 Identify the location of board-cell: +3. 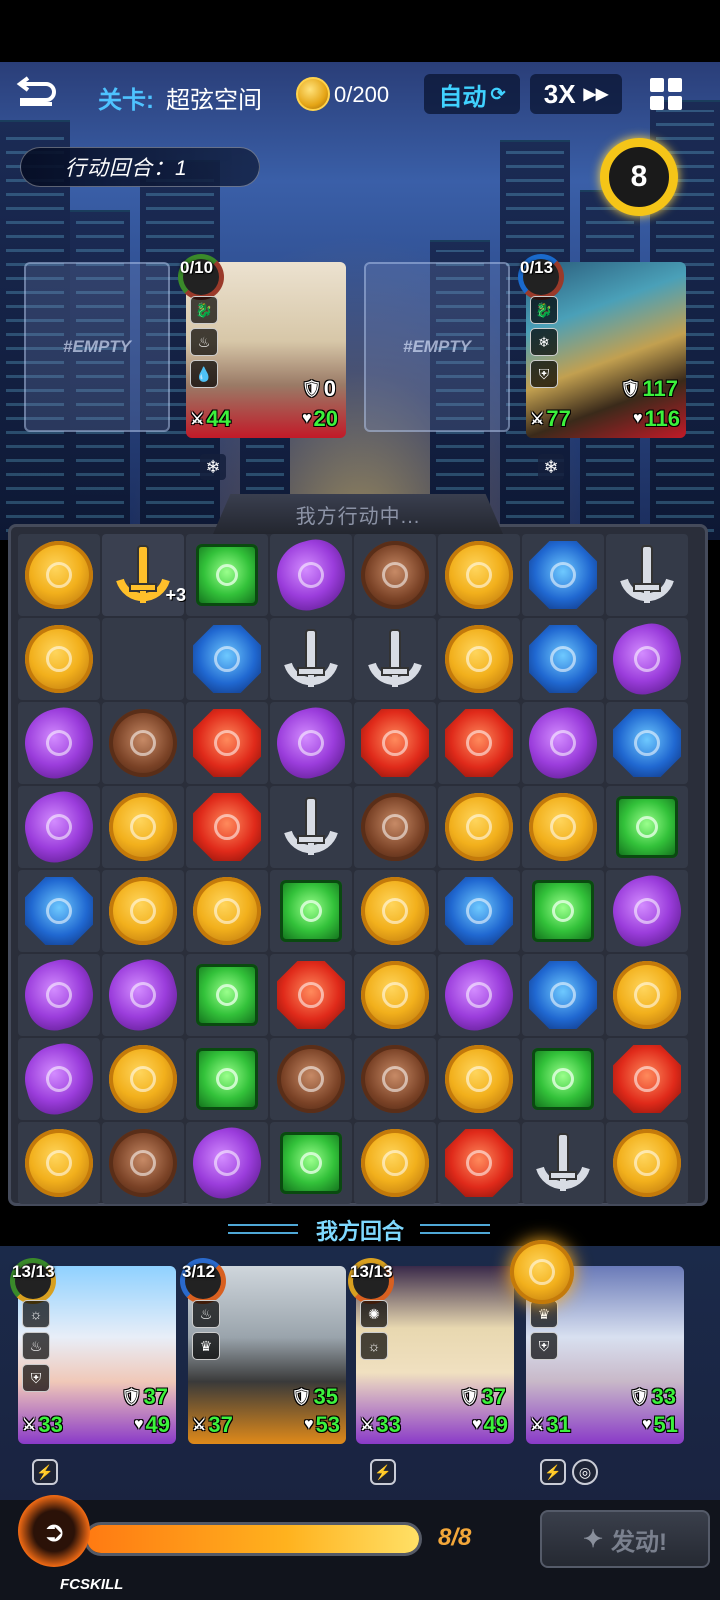
(144, 575).